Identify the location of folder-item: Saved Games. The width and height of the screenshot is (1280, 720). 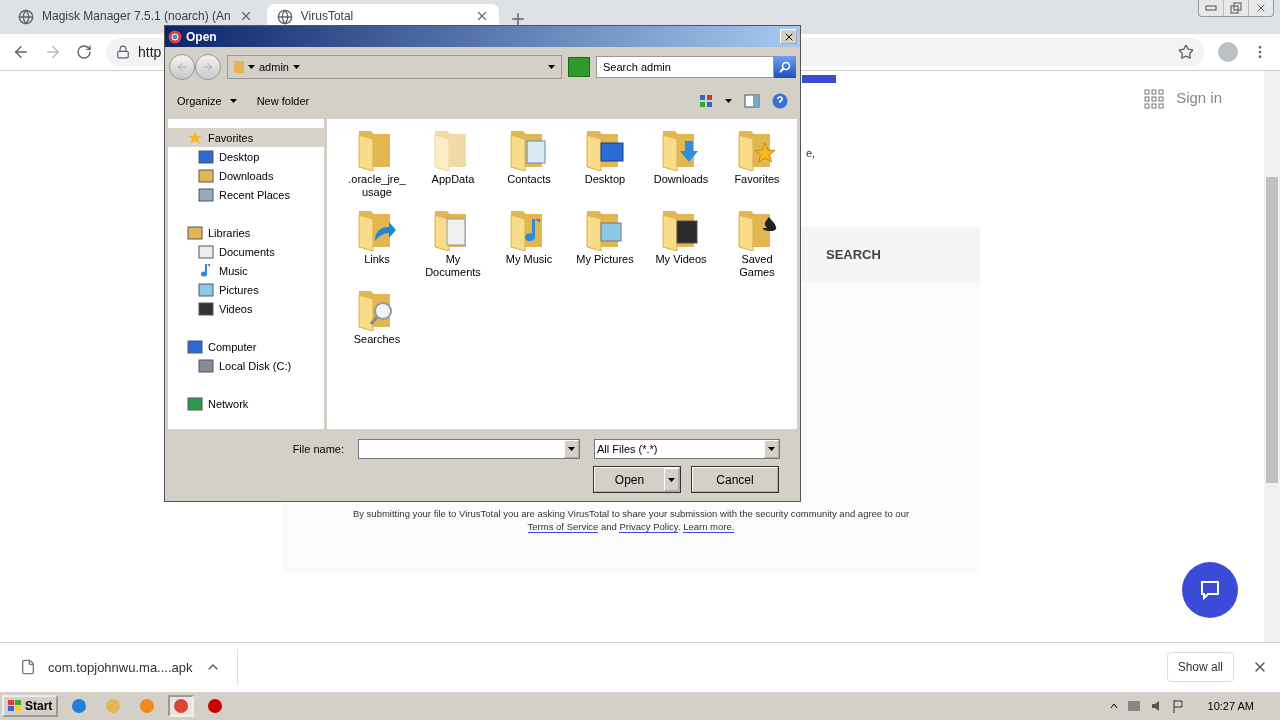
(757, 247).